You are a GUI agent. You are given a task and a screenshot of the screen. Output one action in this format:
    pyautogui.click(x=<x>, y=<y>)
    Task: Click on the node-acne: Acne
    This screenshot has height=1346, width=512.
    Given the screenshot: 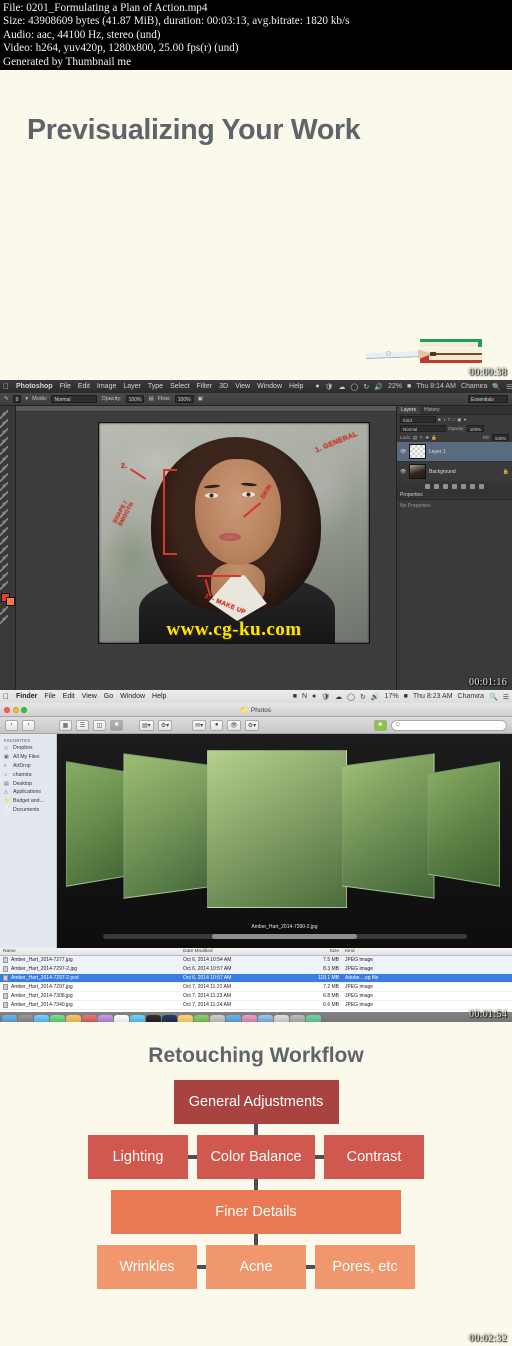 What is the action you would take?
    pyautogui.click(x=256, y=1267)
    